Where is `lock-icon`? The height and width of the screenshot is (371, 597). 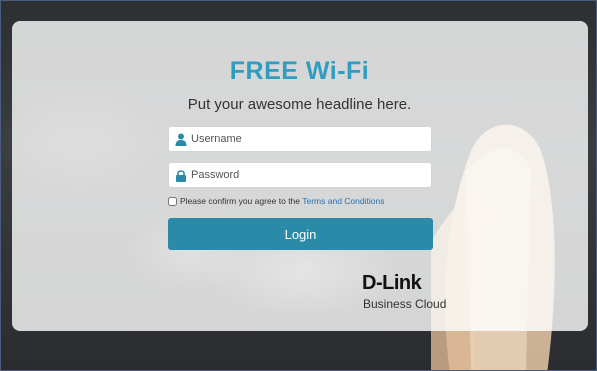 lock-icon is located at coordinates (181, 176).